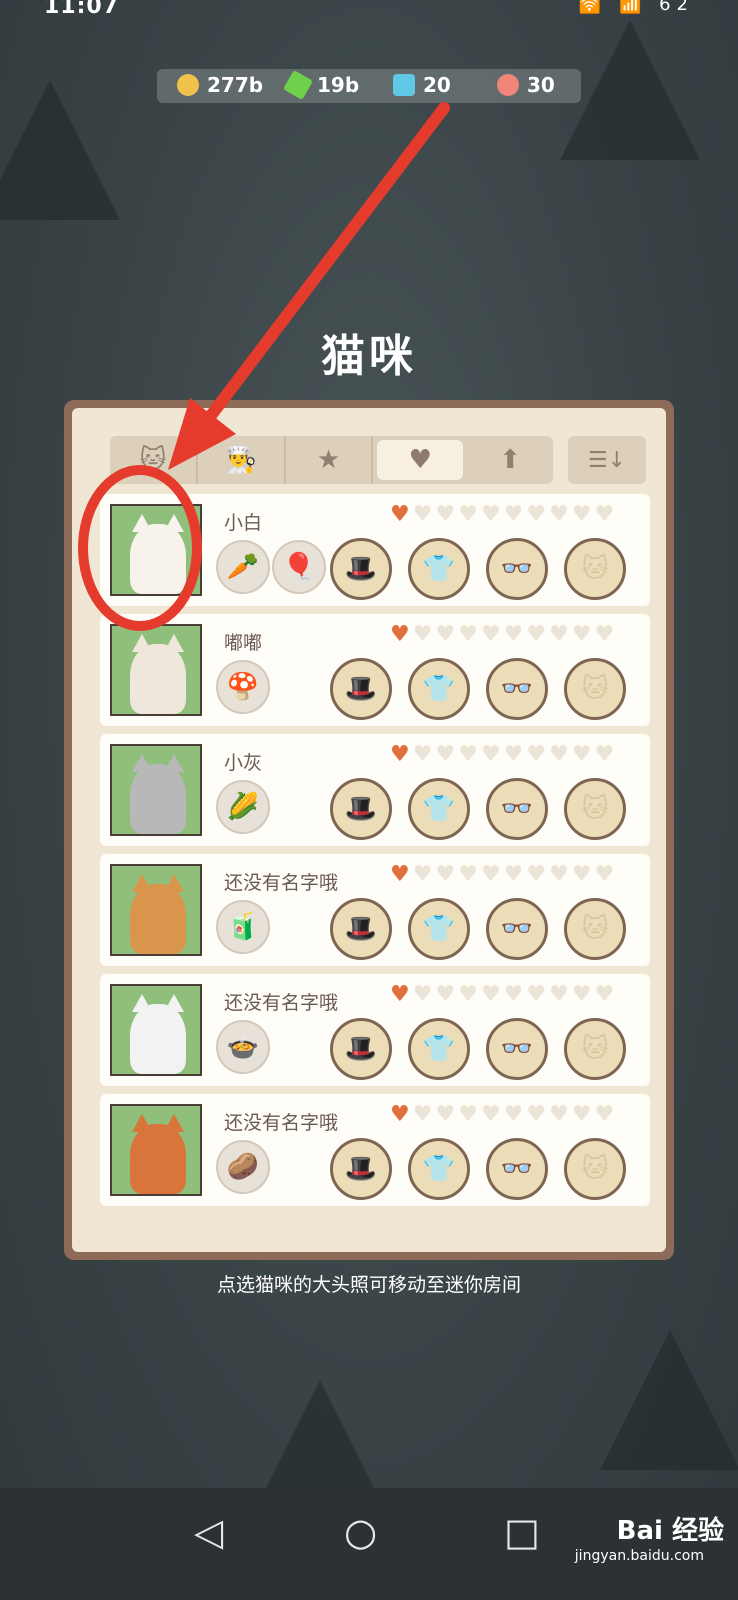 The width and height of the screenshot is (738, 1600). Describe the element at coordinates (140, 548) in the screenshot. I see `annotation-circle` at that location.